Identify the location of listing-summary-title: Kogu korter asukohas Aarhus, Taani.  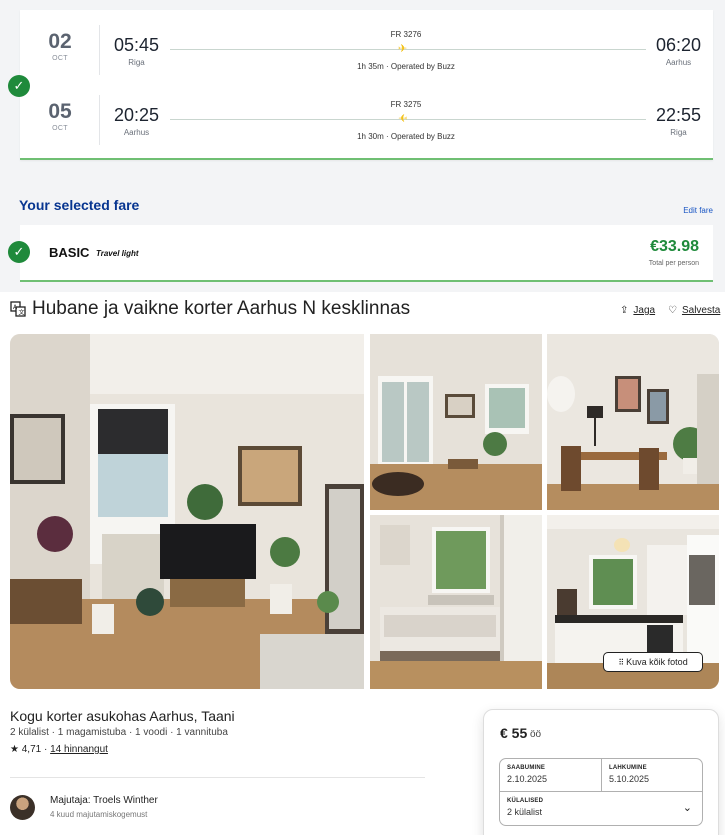
(122, 716).